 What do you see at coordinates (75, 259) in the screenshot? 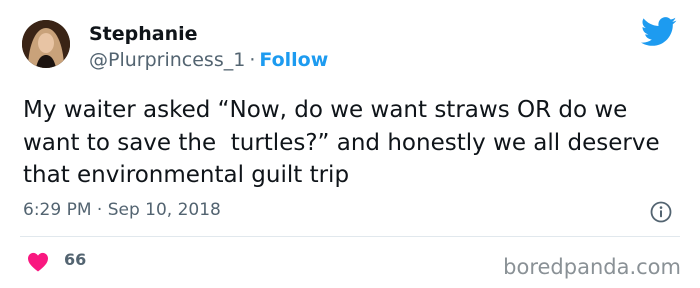
I see `like-count: 66` at bounding box center [75, 259].